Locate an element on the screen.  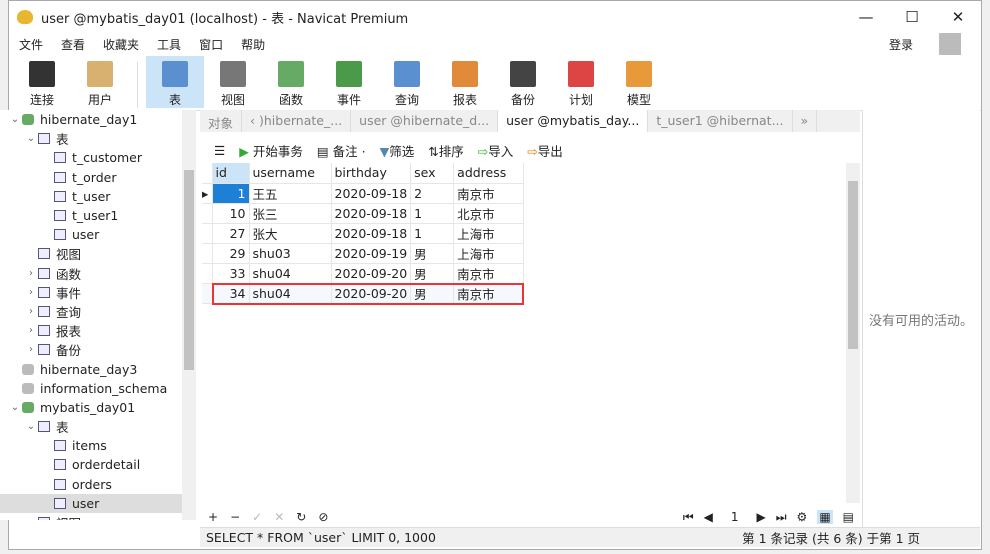
tree-item: ⌄ 表 is located at coordinates (91, 138).